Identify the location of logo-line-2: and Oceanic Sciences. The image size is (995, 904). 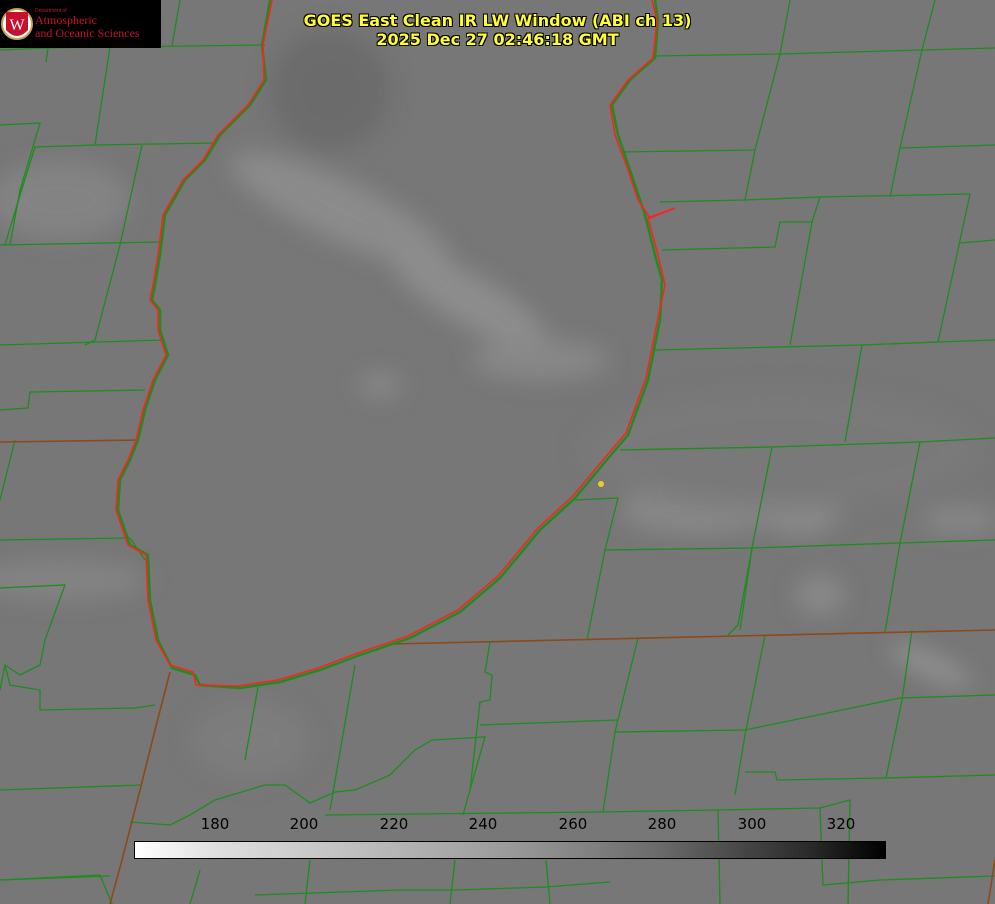
(87, 33).